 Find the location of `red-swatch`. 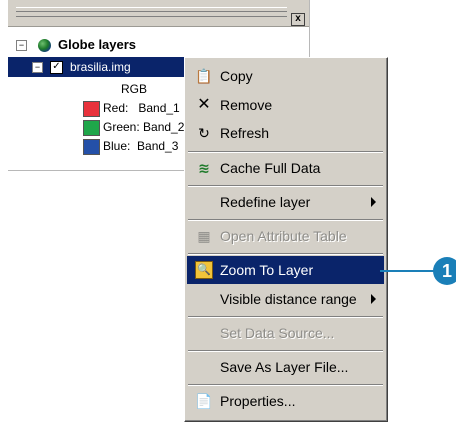

red-swatch is located at coordinates (91, 109).